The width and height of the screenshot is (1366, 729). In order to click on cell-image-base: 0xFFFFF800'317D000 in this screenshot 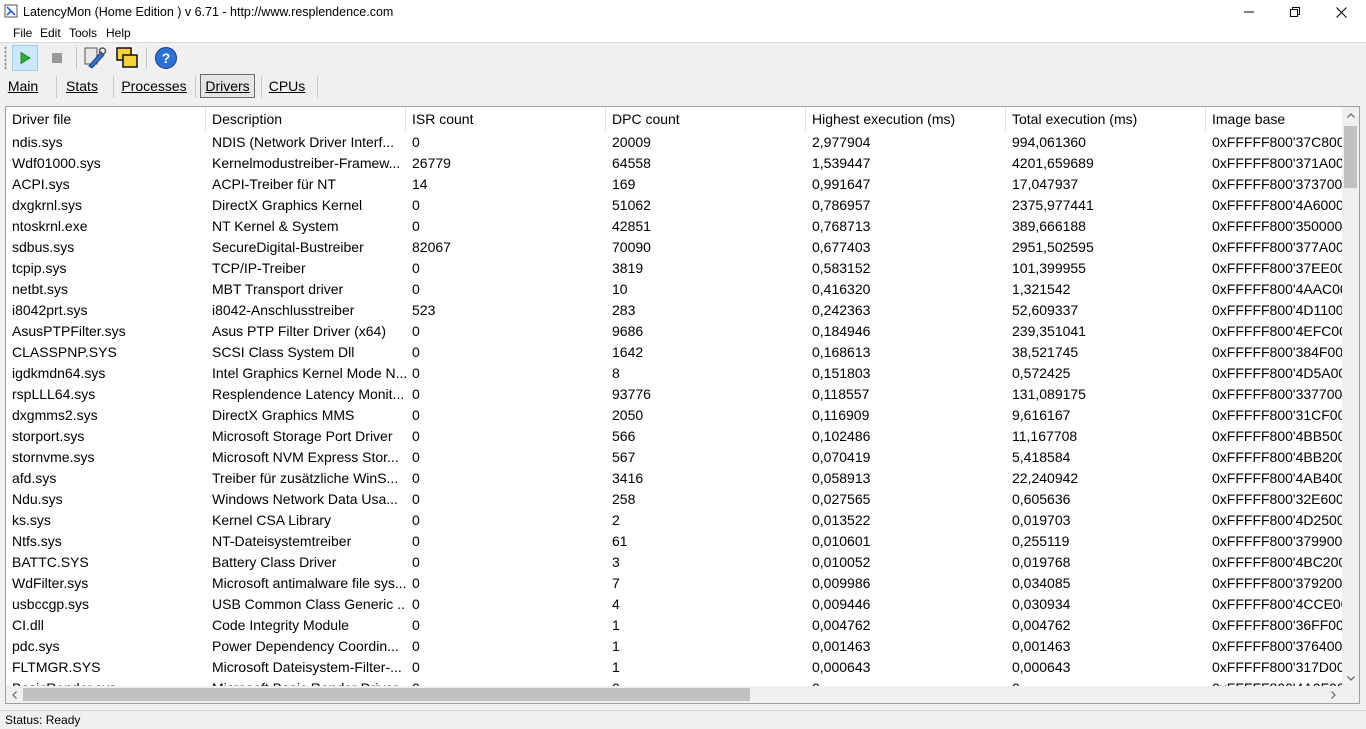, I will do `click(1279, 667)`.